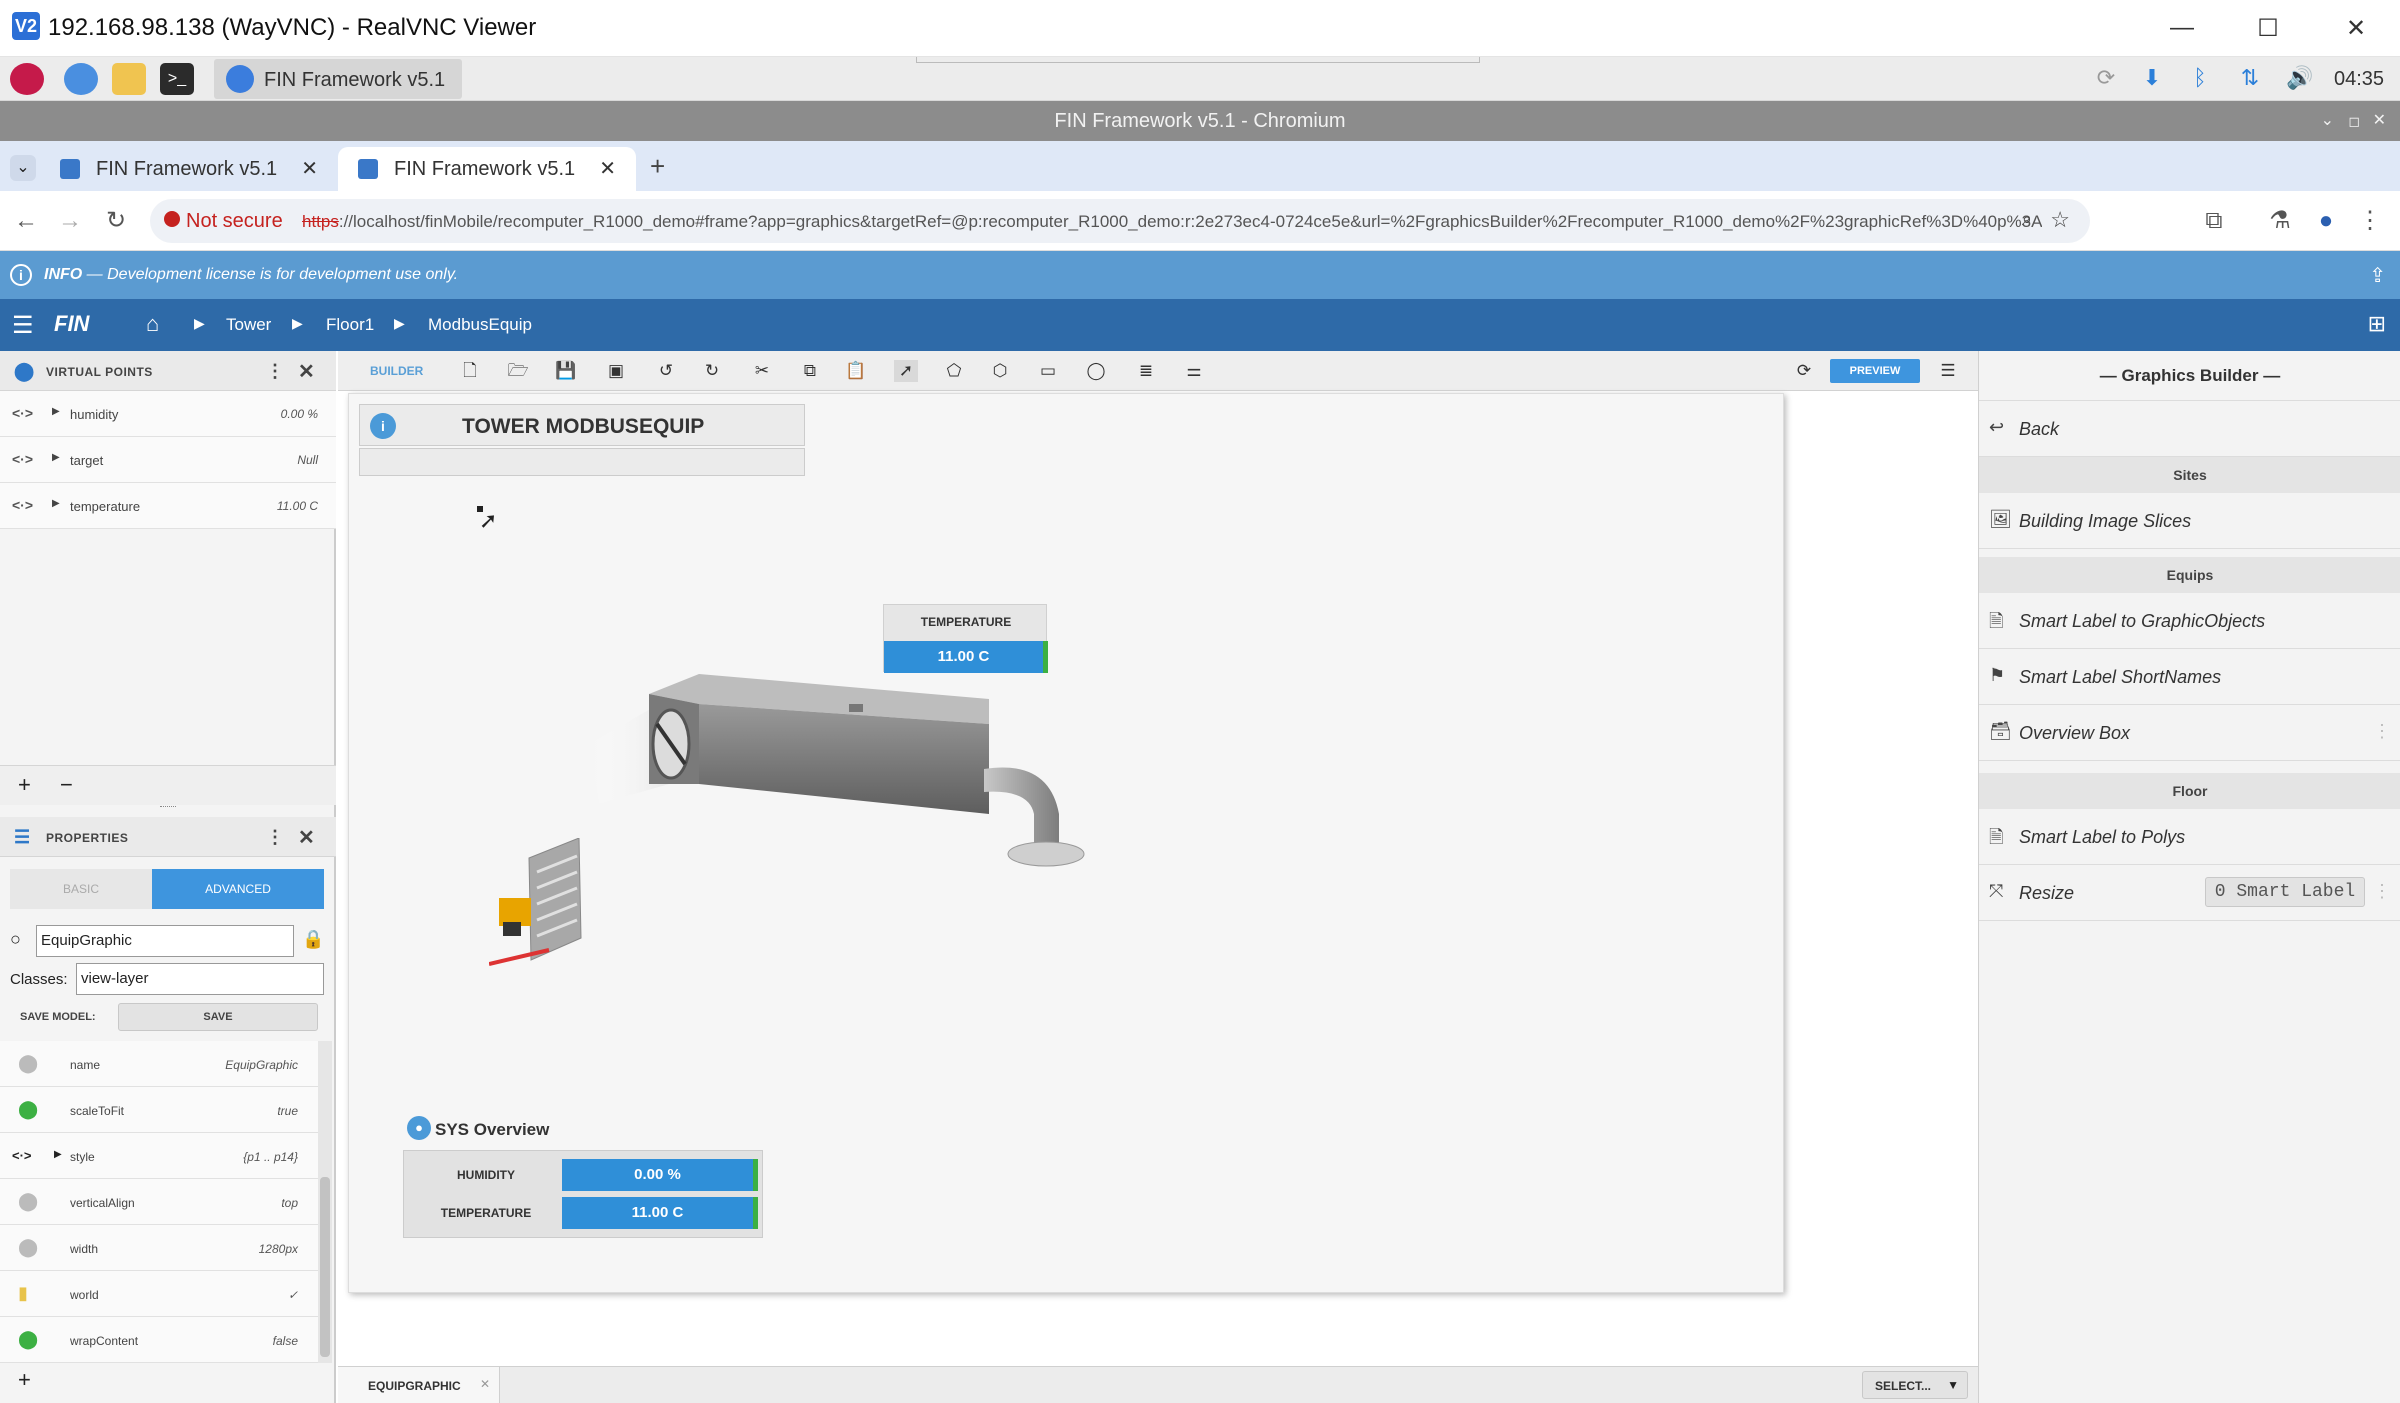  Describe the element at coordinates (159, 1110) in the screenshot. I see `property-row: ⬤ scaleToFit true` at that location.